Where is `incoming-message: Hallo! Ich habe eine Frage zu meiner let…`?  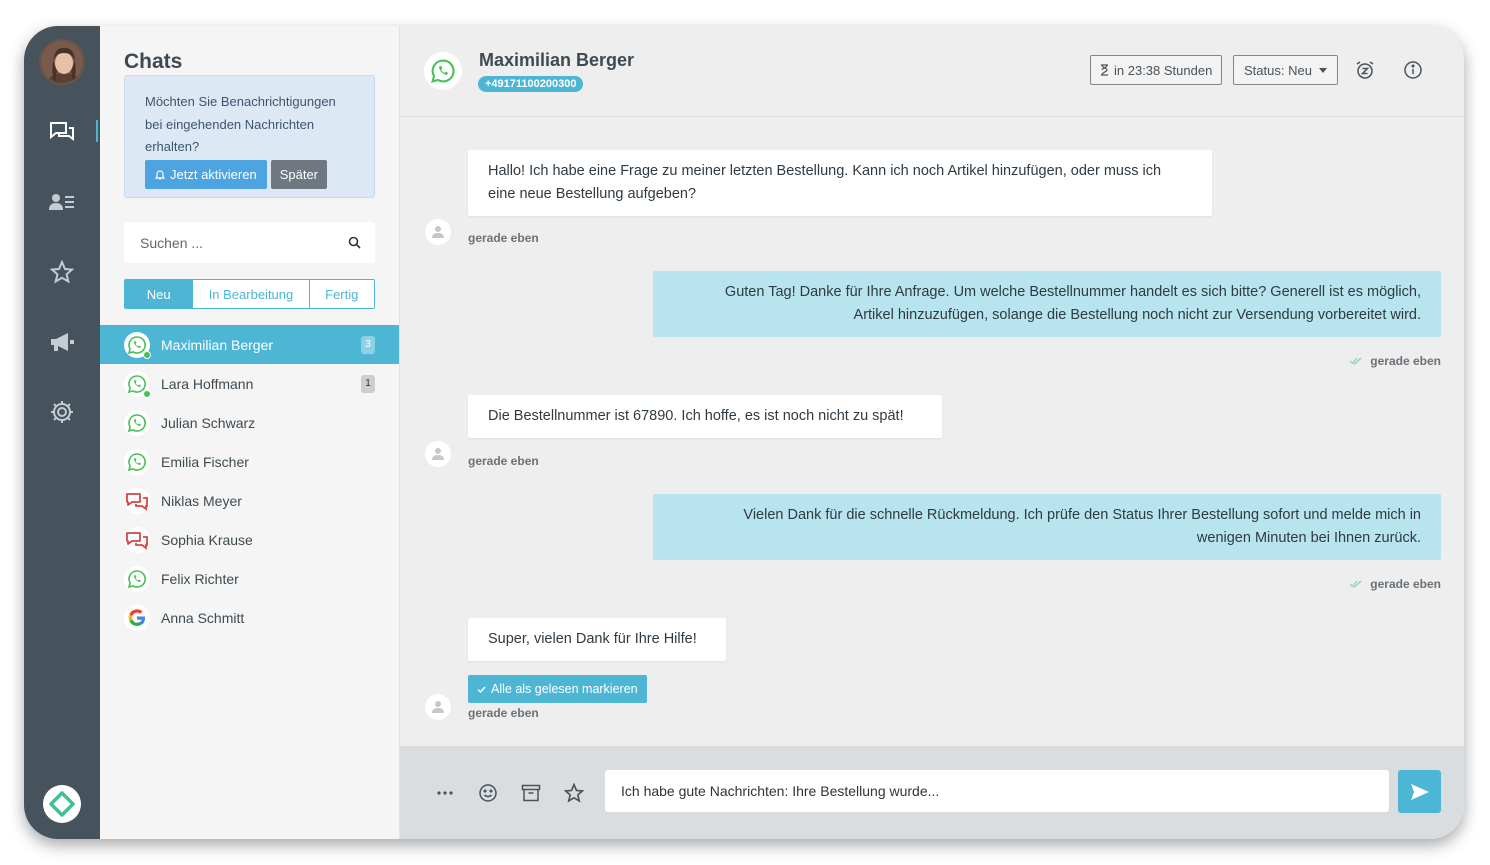
incoming-message: Hallo! Ich habe eine Frage zu meiner let… is located at coordinates (840, 183).